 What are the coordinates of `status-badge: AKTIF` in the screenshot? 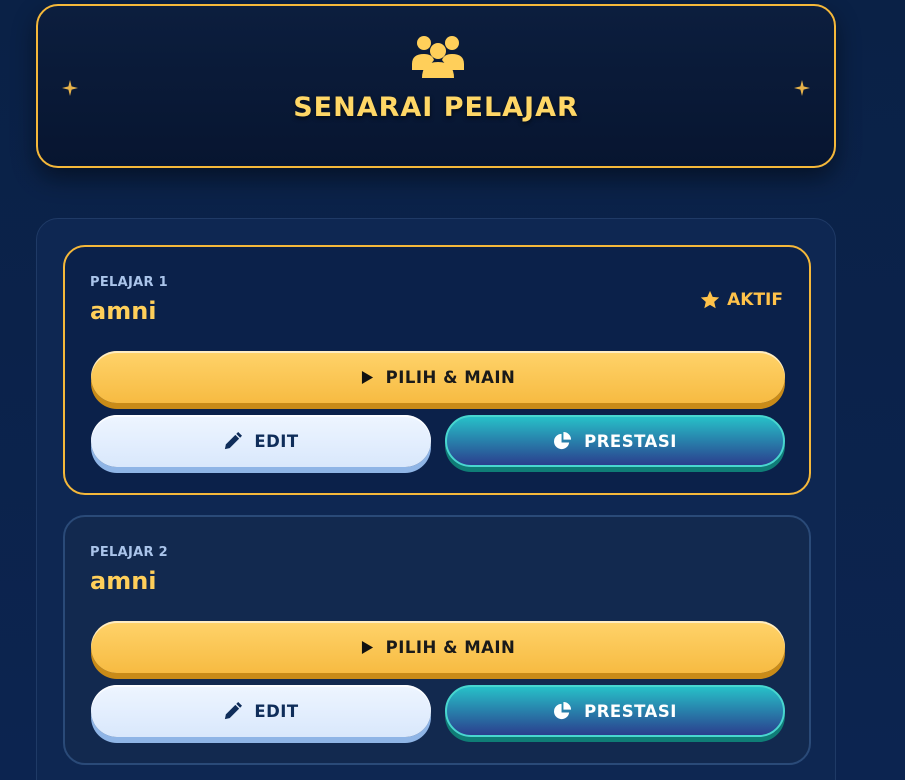 It's located at (741, 300).